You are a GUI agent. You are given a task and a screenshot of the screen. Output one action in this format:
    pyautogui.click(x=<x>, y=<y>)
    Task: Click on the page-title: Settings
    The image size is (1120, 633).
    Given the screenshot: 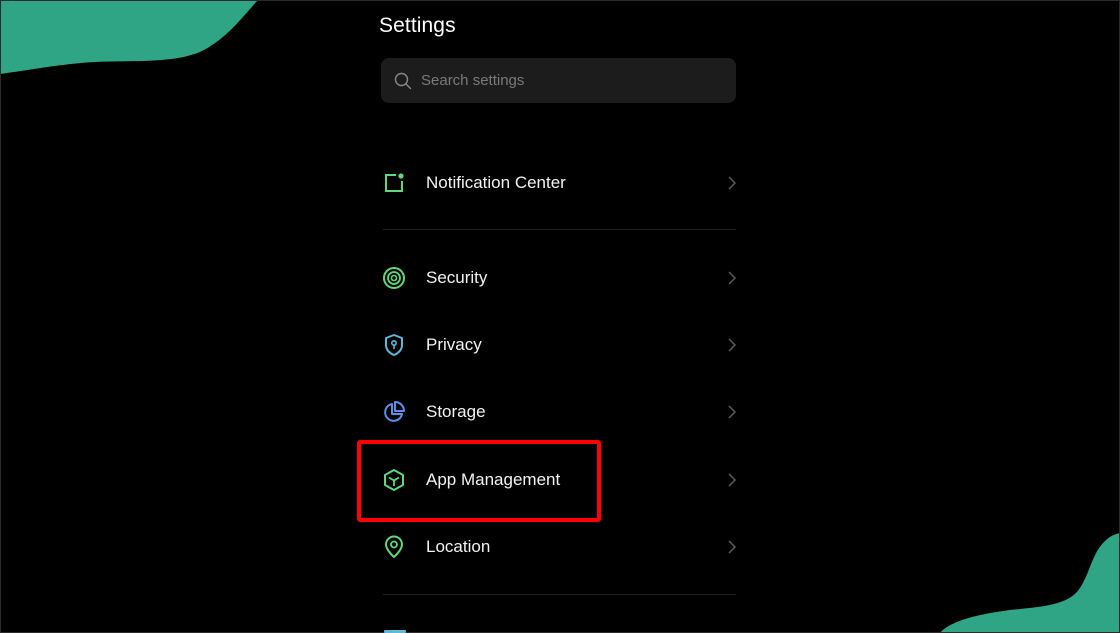 What is the action you would take?
    pyautogui.click(x=417, y=25)
    